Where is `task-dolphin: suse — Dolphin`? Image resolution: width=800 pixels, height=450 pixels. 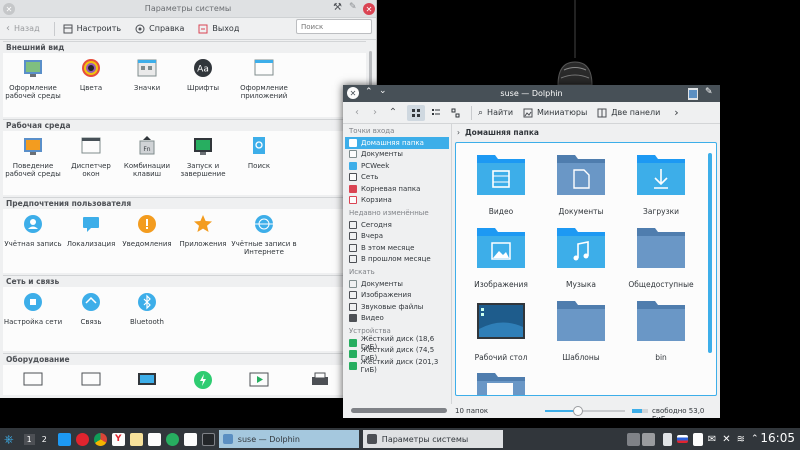 task-dolphin: suse — Dolphin is located at coordinates (288, 439).